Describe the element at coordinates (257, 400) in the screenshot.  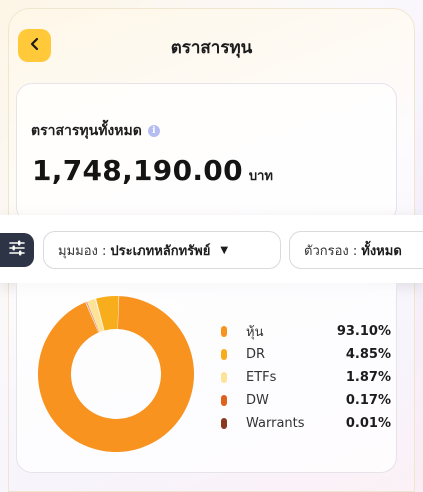
I see `legend-label: DW` at that location.